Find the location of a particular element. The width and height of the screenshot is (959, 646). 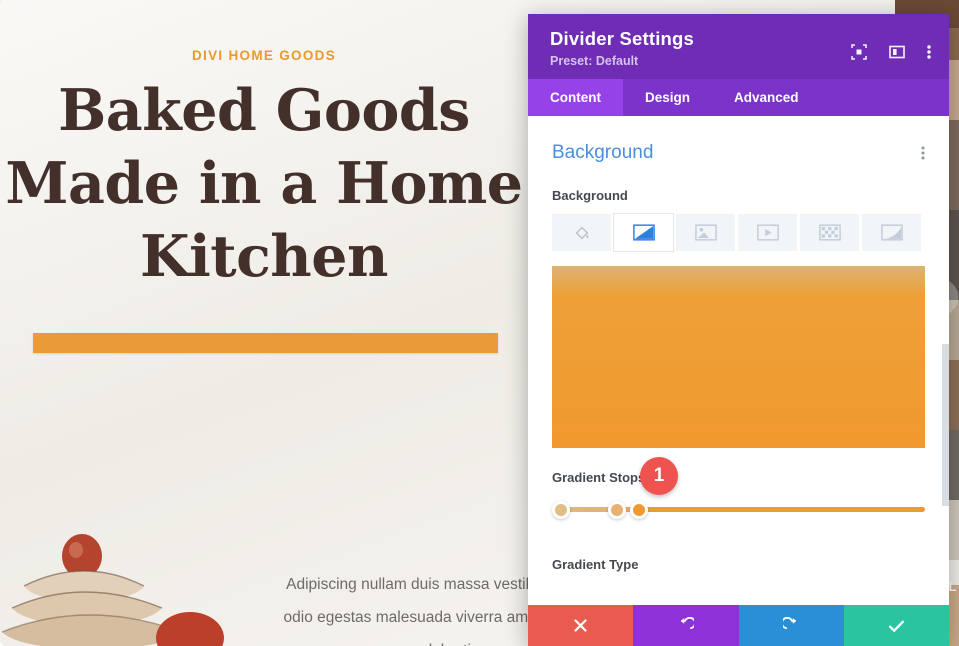

check-icon is located at coordinates (896, 625).